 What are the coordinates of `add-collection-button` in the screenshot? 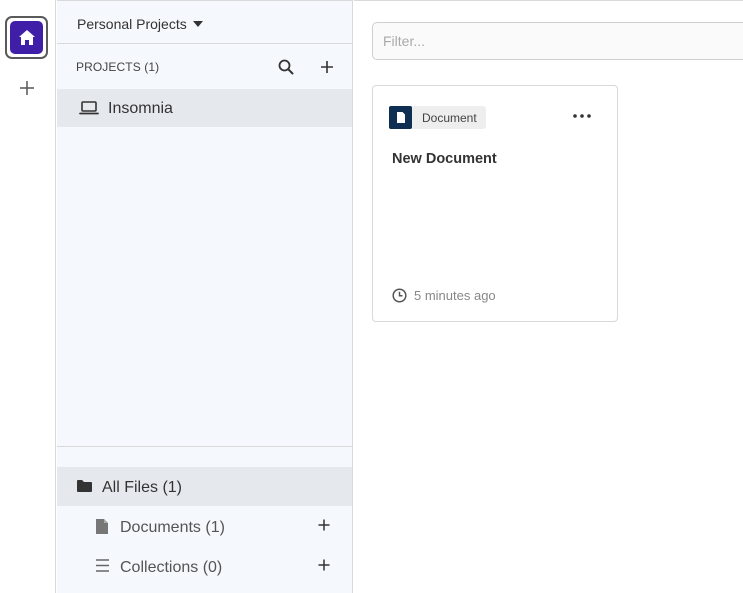 It's located at (324, 565).